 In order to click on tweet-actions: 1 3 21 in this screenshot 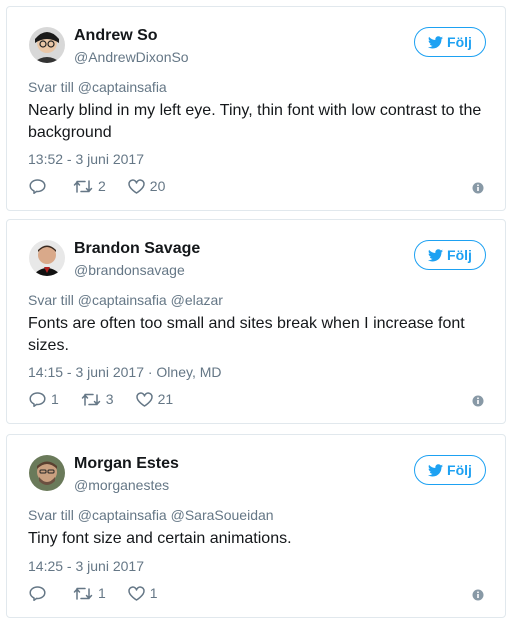, I will do `click(112, 399)`.